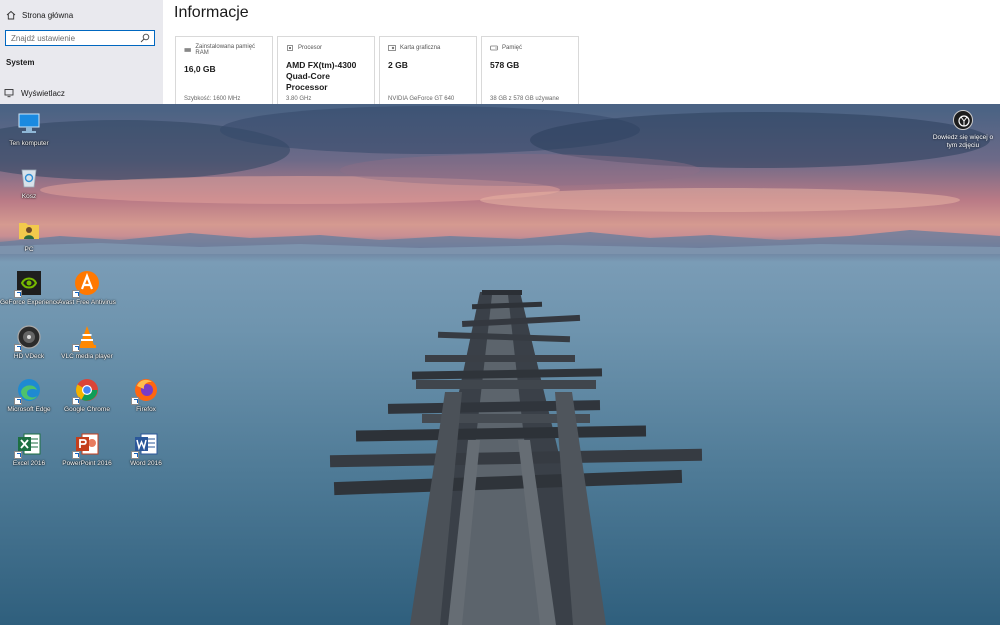 The width and height of the screenshot is (1000, 625). What do you see at coordinates (29, 356) in the screenshot?
I see `desktop-icon-label: HD VDeck` at bounding box center [29, 356].